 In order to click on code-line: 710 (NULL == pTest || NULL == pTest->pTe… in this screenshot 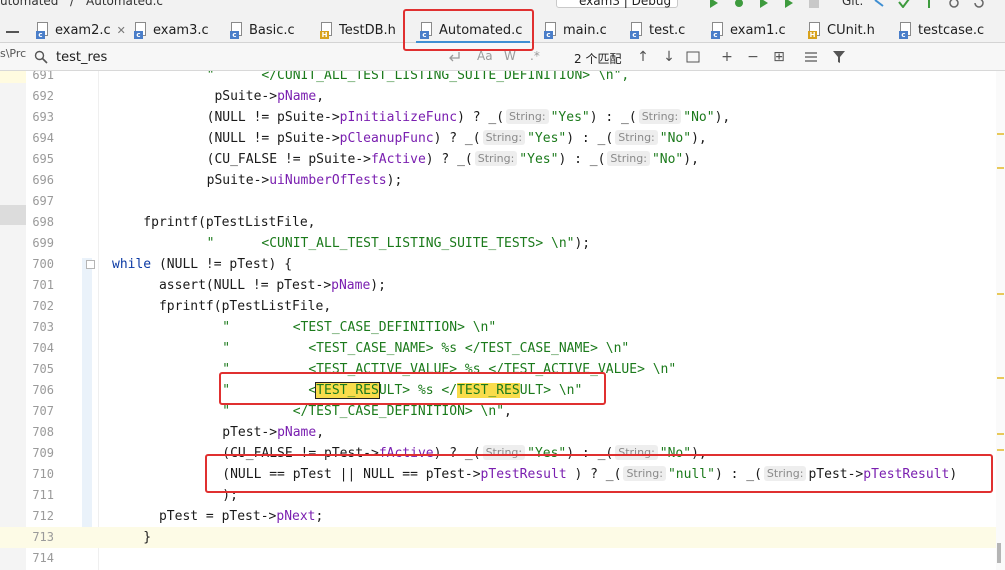, I will do `click(495, 474)`.